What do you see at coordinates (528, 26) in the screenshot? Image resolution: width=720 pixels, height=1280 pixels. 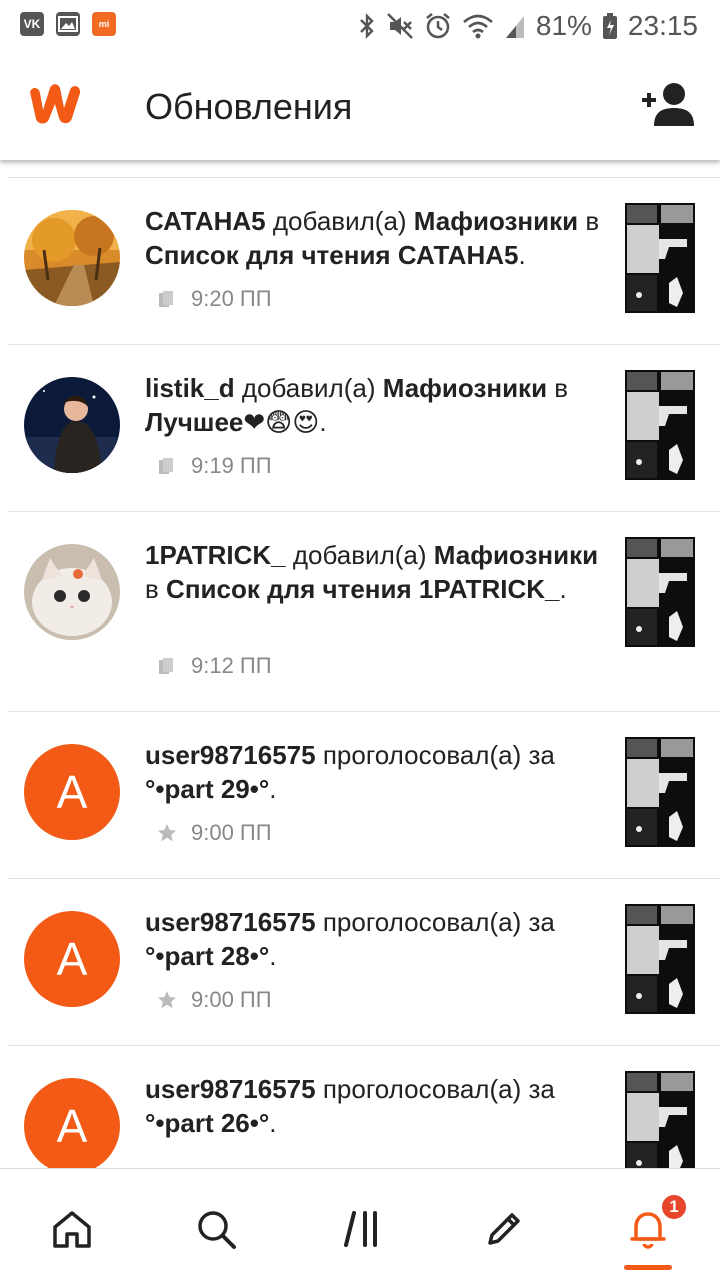 I see `status-right: 81% 23:15` at bounding box center [528, 26].